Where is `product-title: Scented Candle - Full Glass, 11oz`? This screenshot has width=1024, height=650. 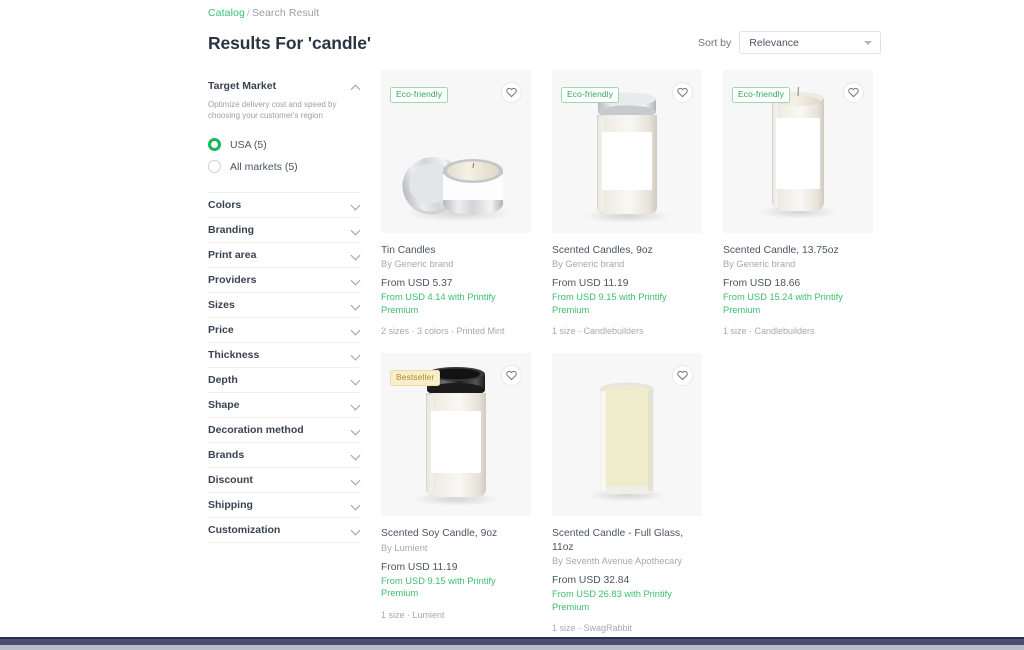
product-title: Scented Candle - Full Glass, 11oz is located at coordinates (627, 540).